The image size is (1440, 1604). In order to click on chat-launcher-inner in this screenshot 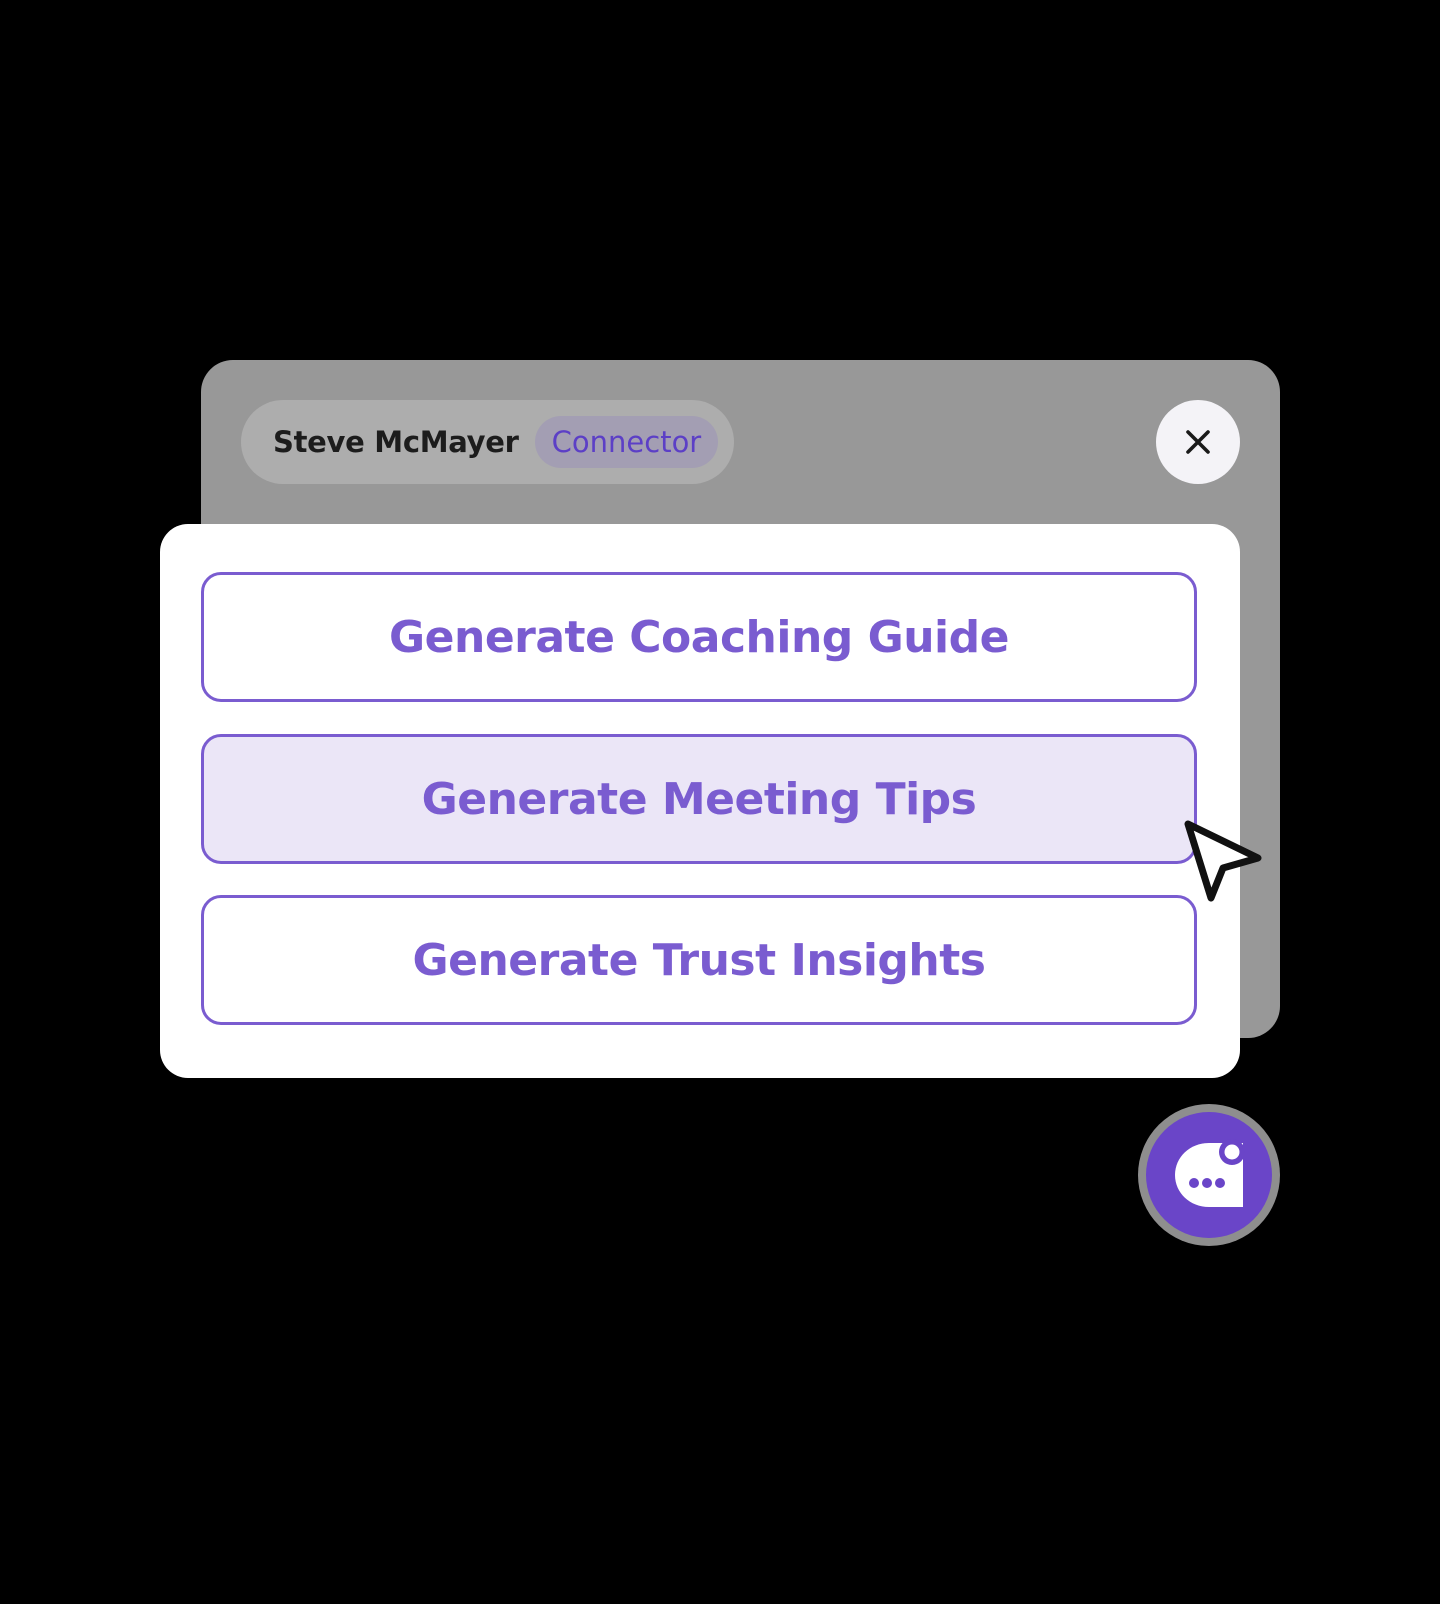, I will do `click(1209, 1175)`.